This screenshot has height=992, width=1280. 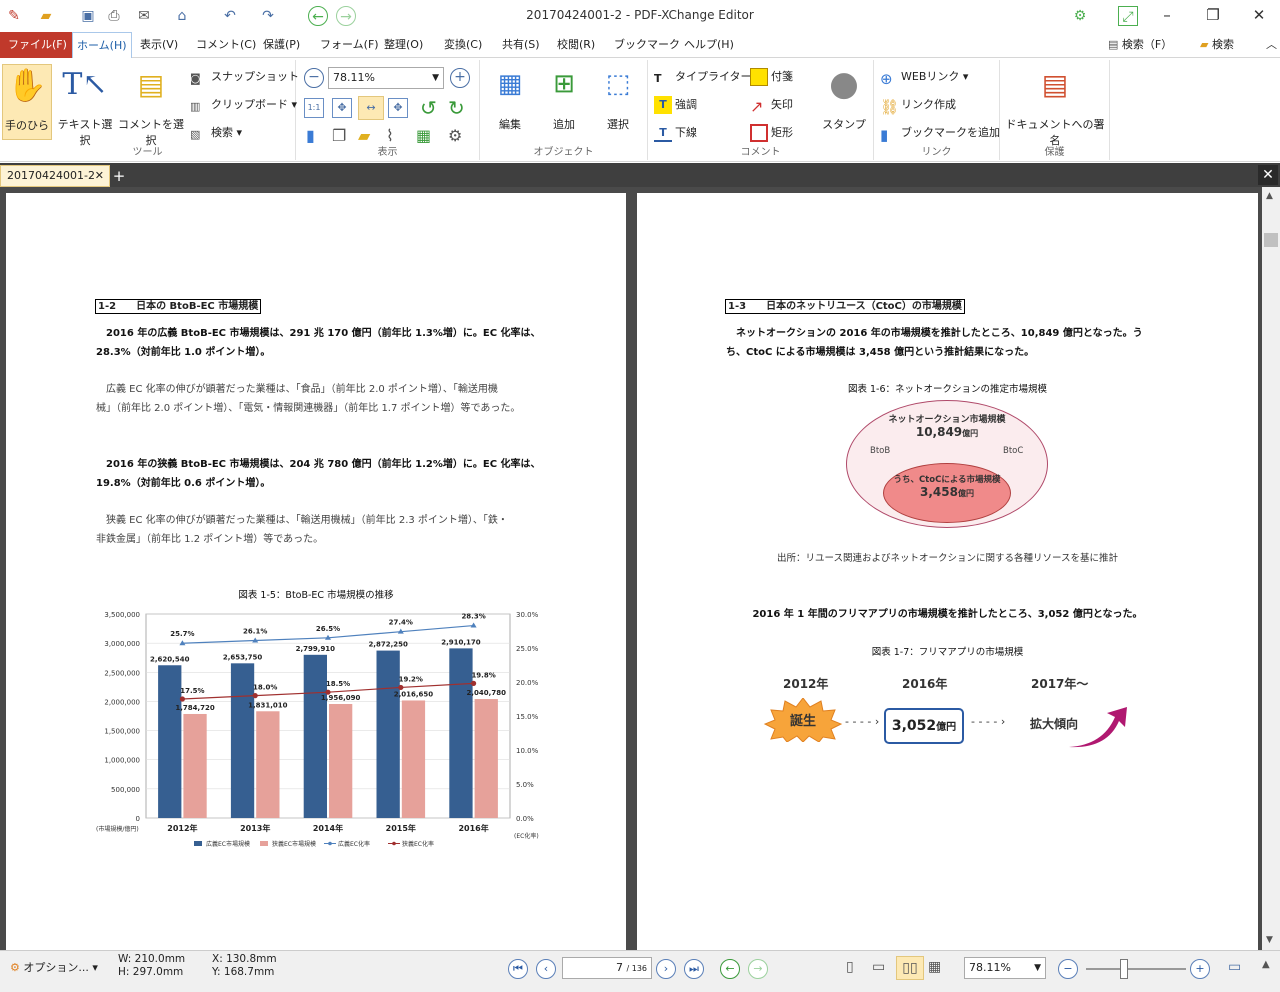 What do you see at coordinates (694, 969) in the screenshot?
I see `last-page-icon: ⏭` at bounding box center [694, 969].